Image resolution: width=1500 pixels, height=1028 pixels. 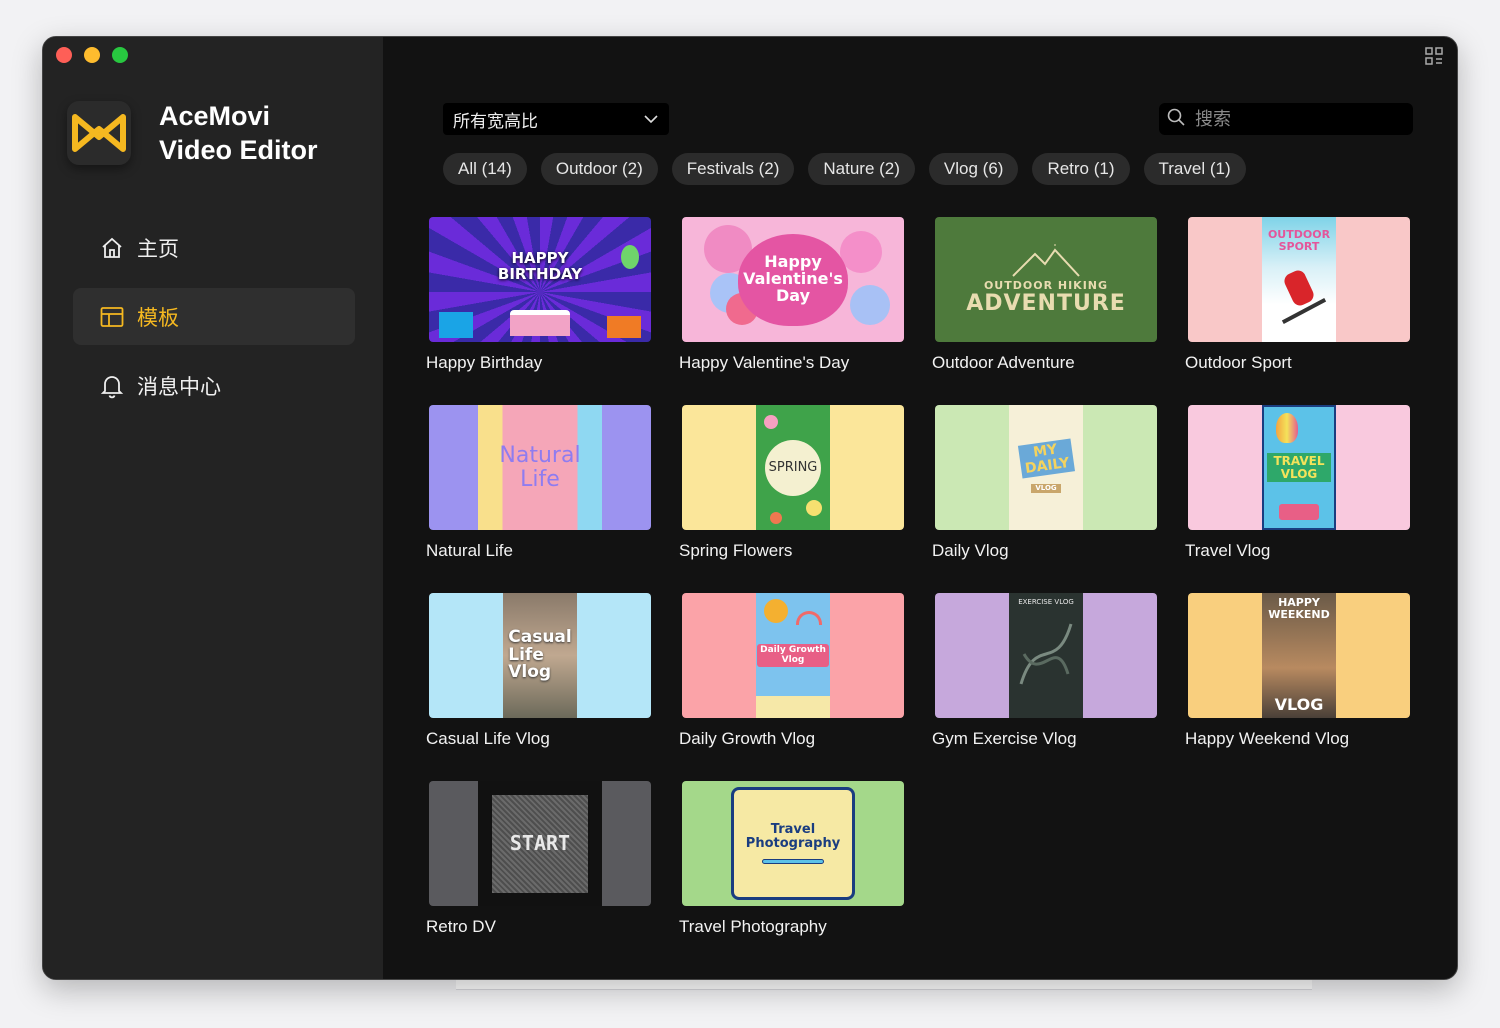 I want to click on template-thumbnail: SPRING, so click(x=793, y=467).